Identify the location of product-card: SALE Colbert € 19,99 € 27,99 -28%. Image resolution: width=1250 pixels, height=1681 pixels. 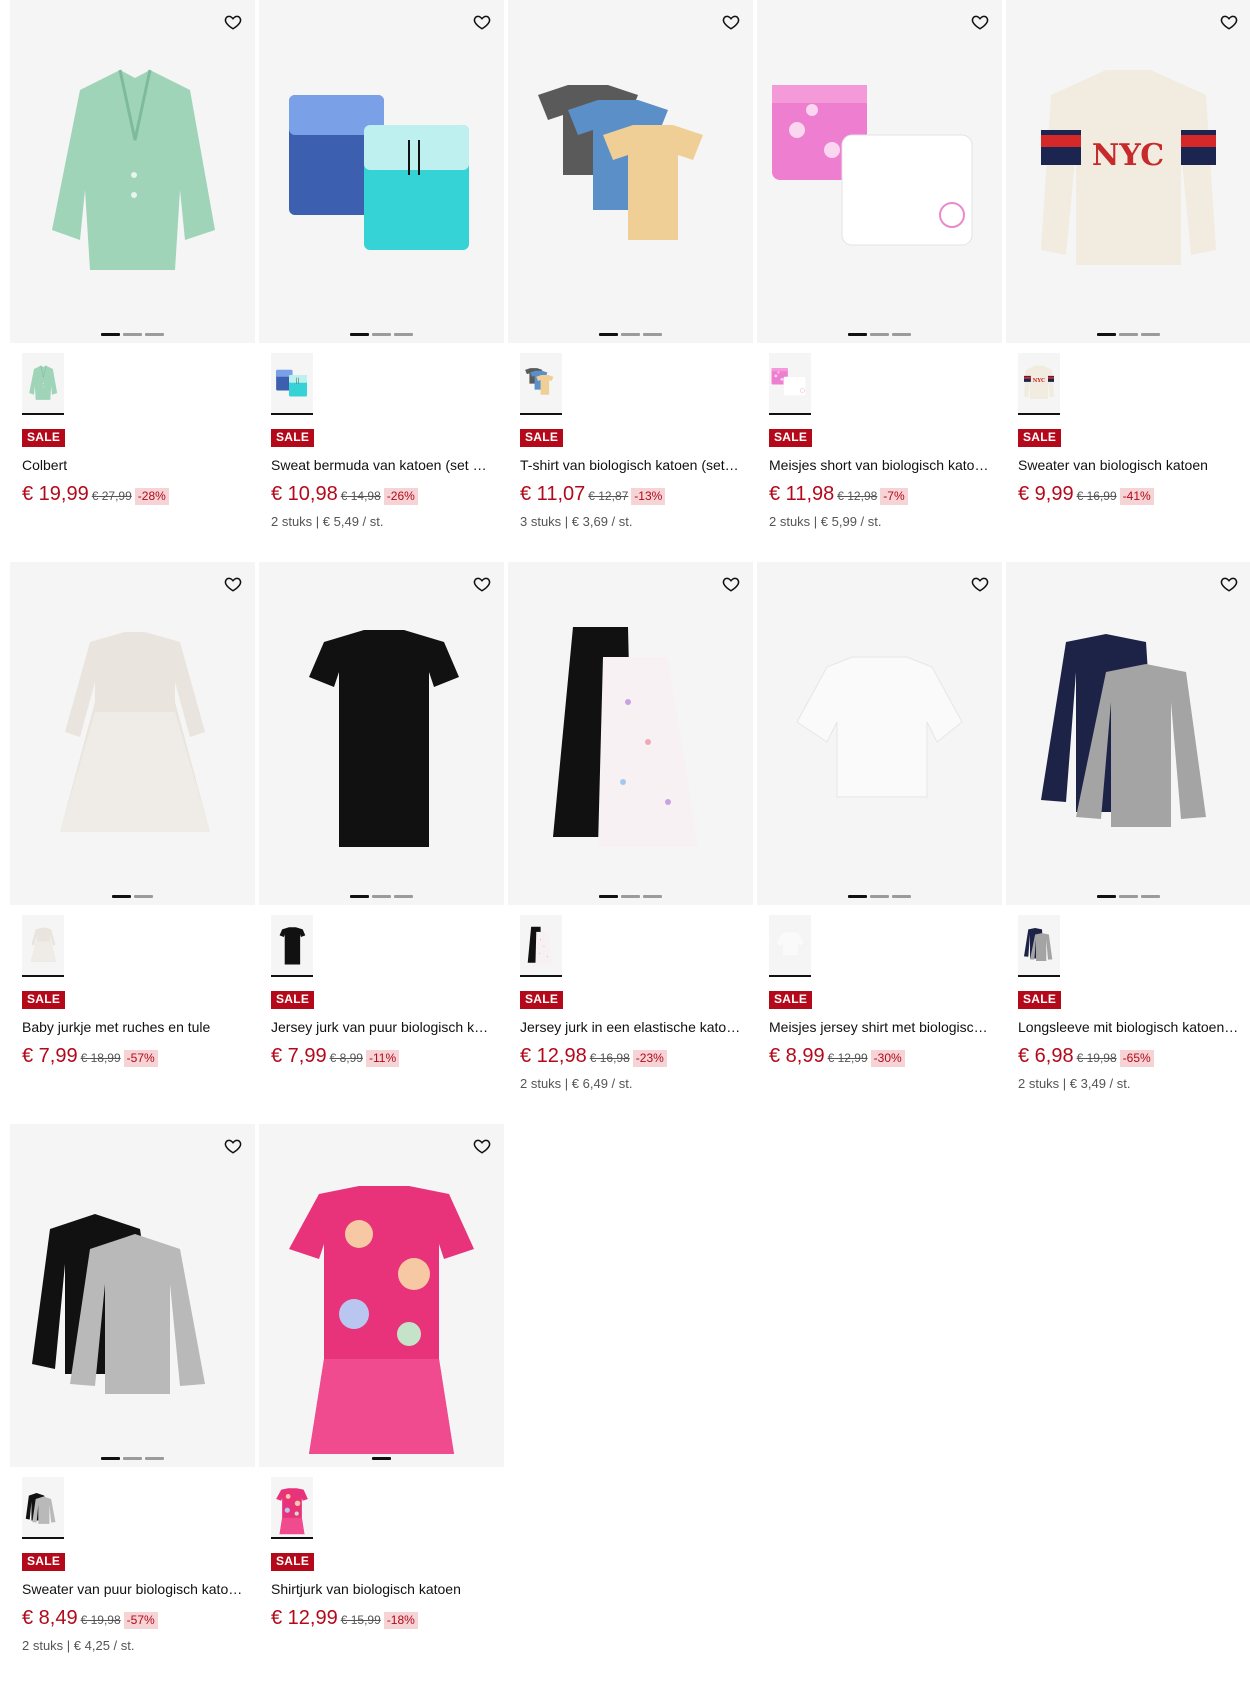
(132, 254).